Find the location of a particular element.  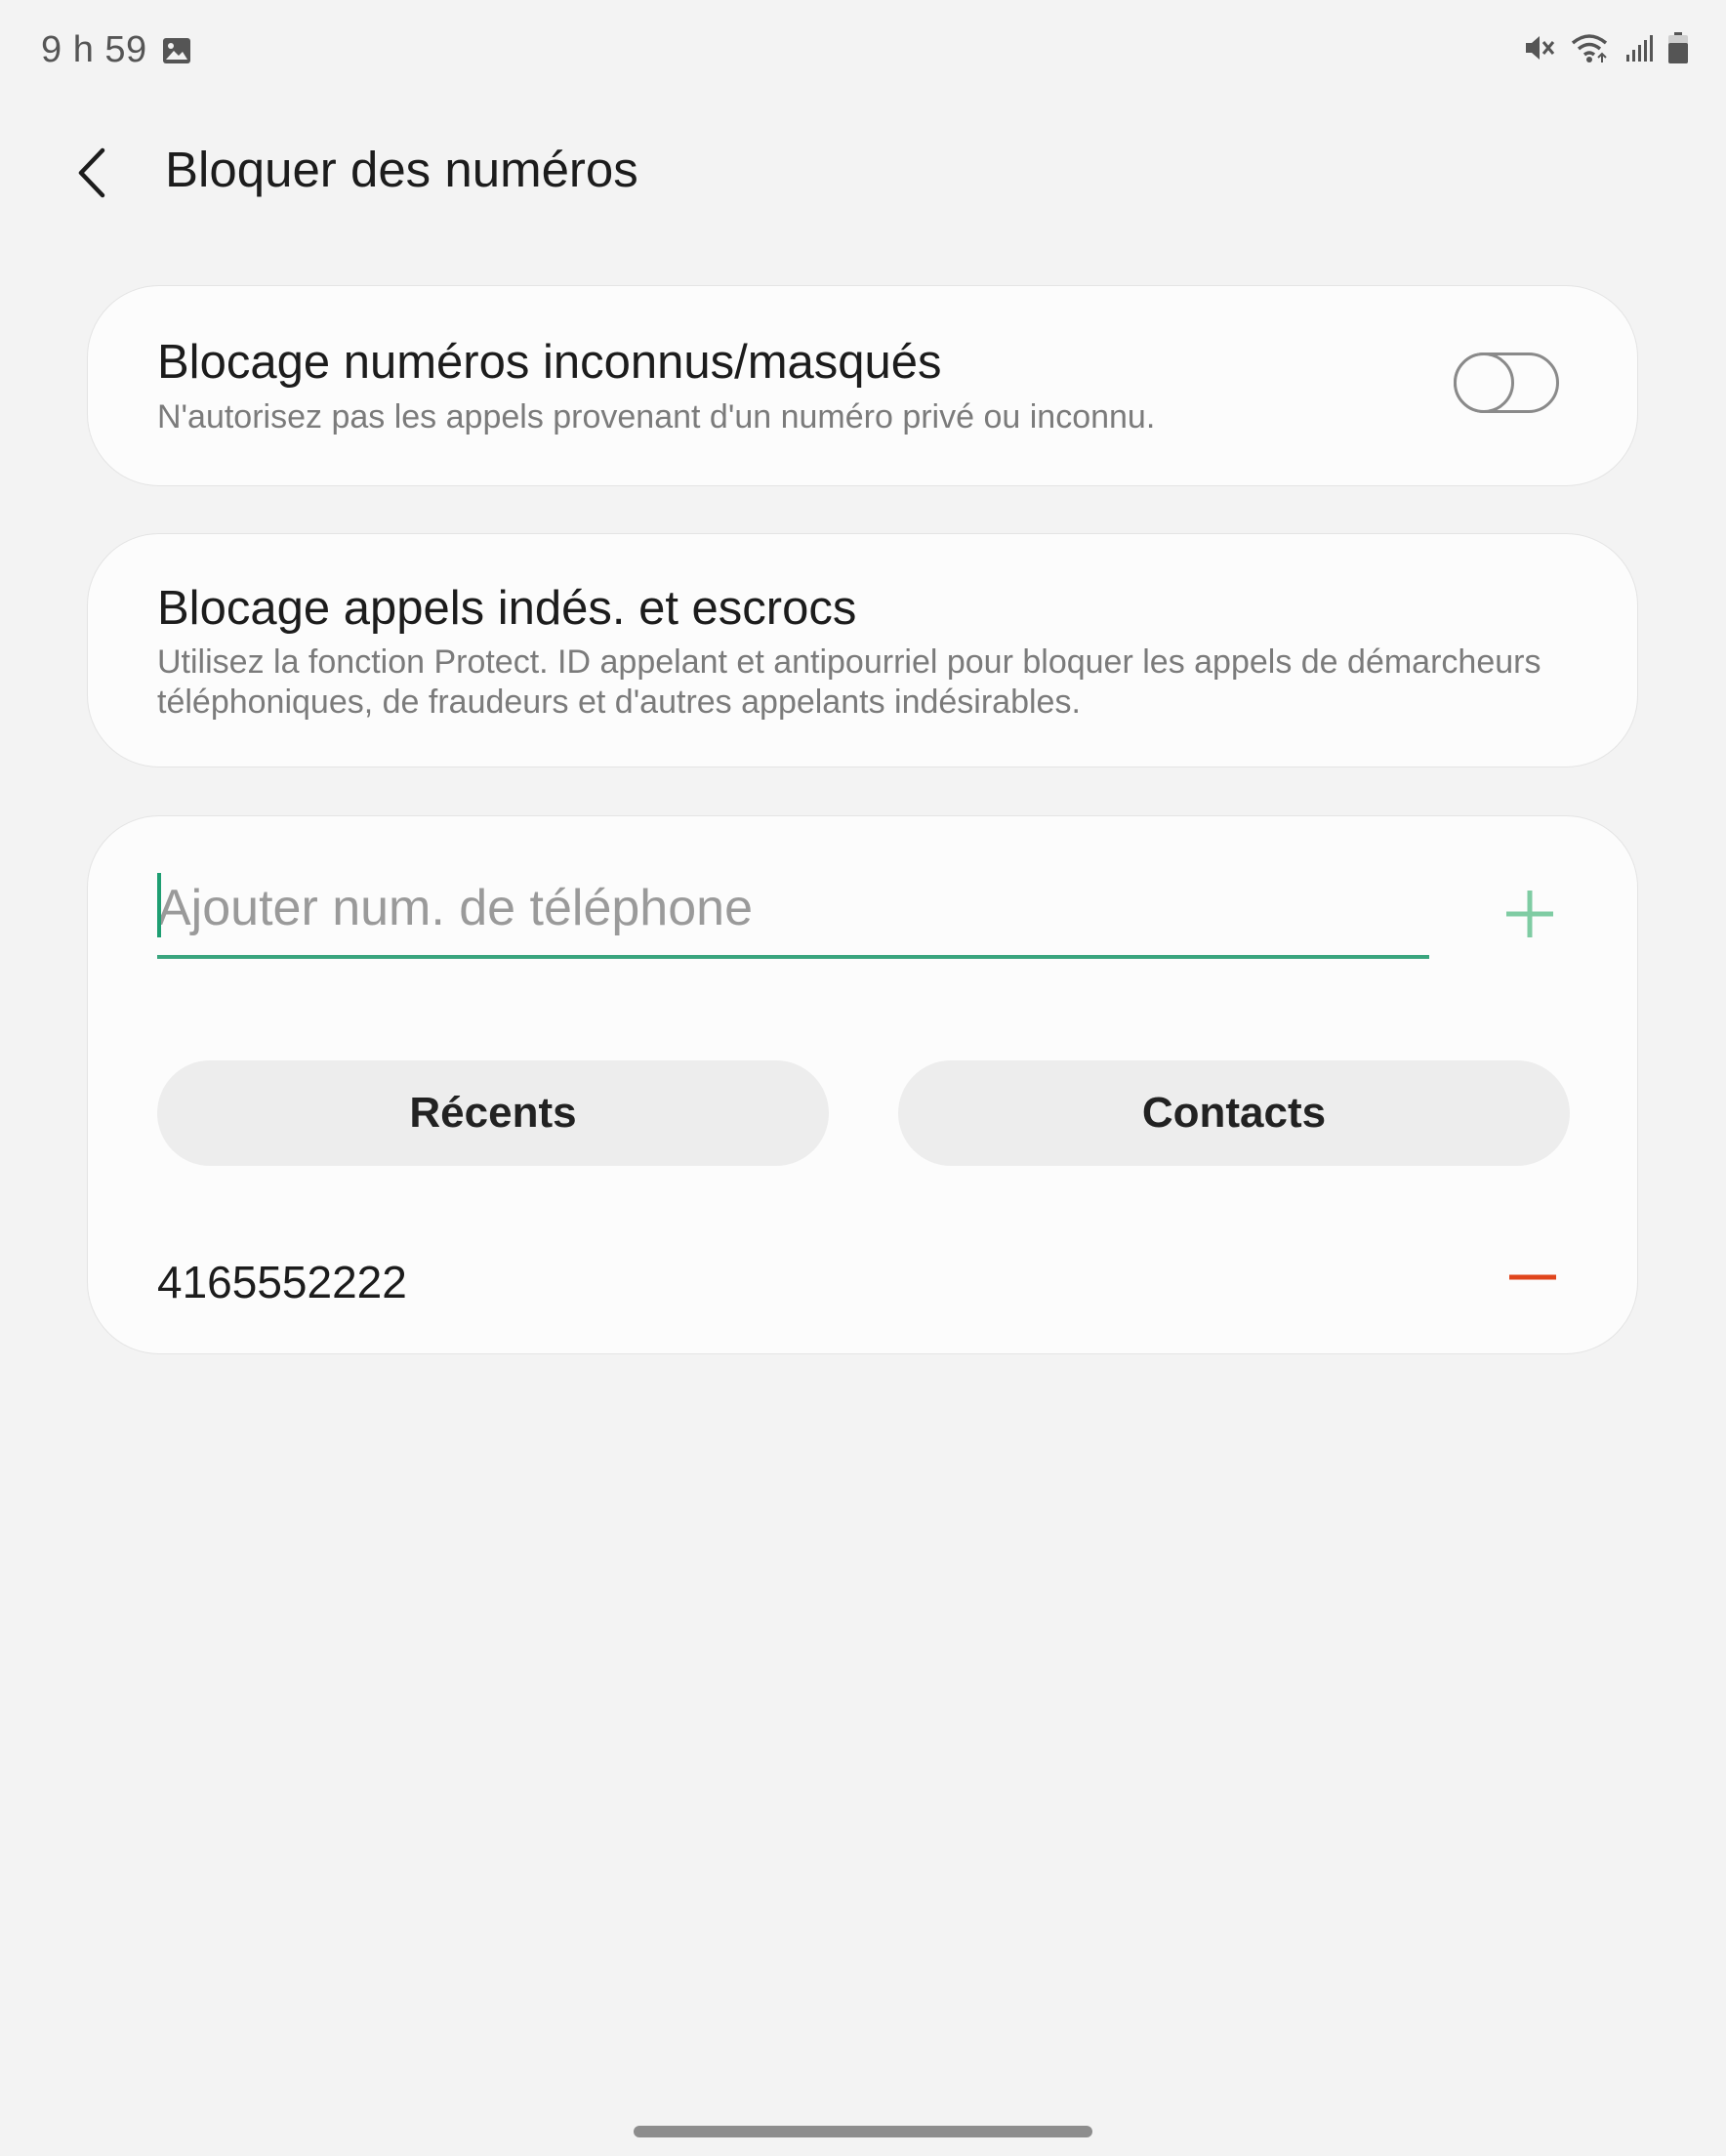

back-button is located at coordinates (93, 173).